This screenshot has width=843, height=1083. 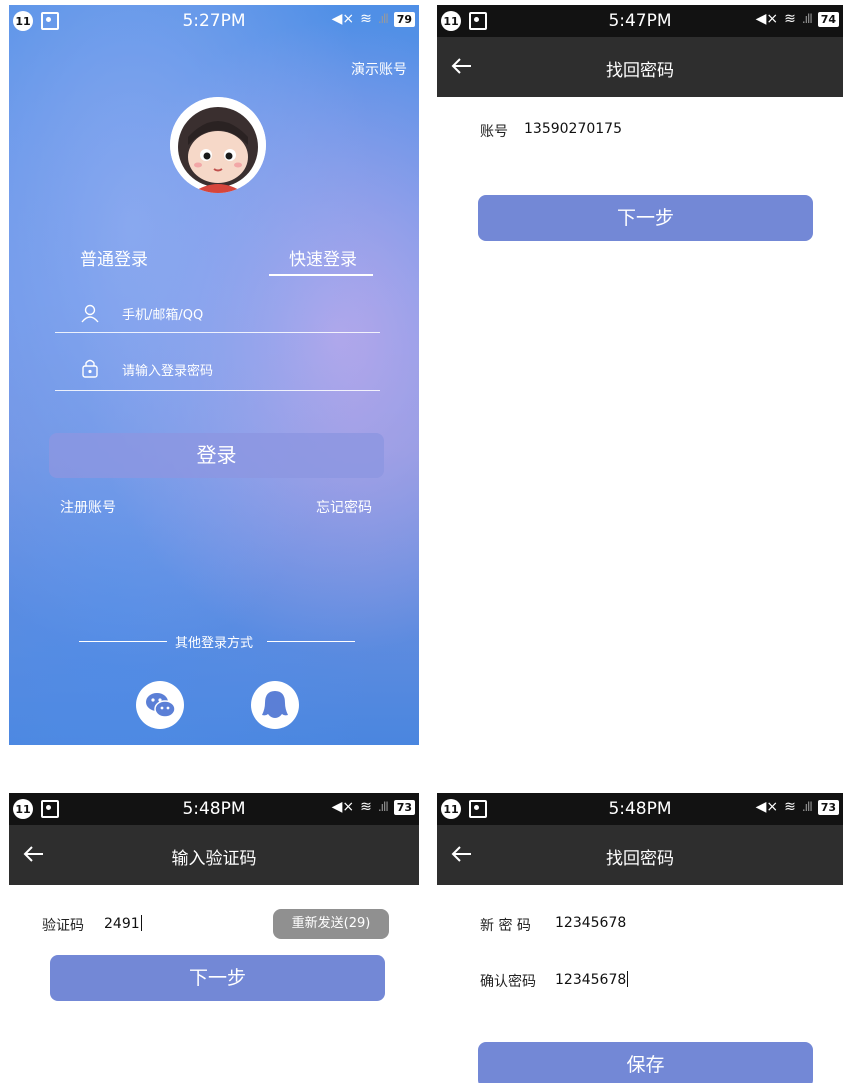 I want to click on tab-underline, so click(x=321, y=275).